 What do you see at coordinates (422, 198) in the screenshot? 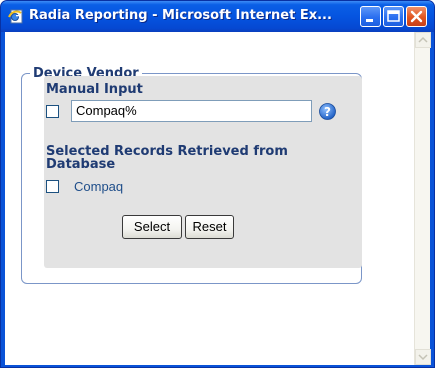
I see `vertical-scrollbar` at bounding box center [422, 198].